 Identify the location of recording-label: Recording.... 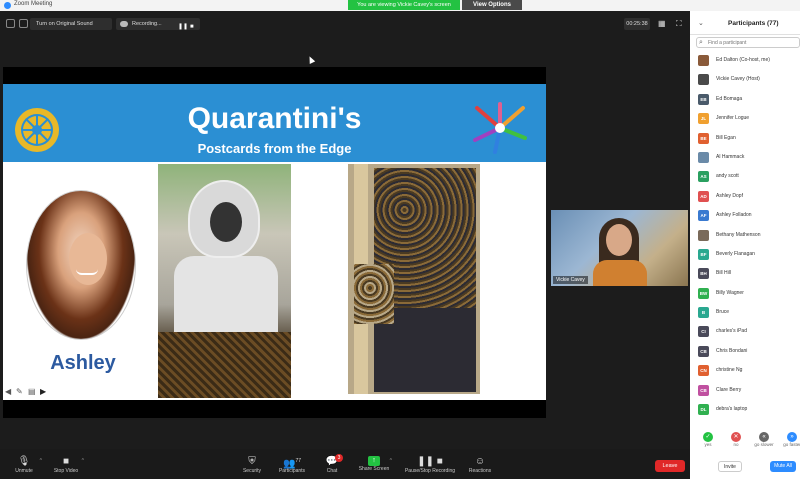
(147, 24).